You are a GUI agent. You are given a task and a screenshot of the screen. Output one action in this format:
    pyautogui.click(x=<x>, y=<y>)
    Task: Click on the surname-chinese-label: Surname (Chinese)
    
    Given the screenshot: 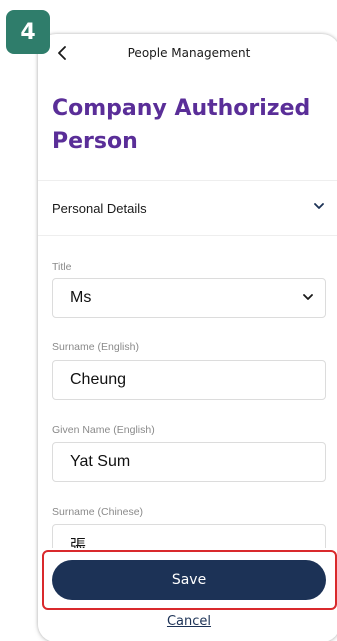 What is the action you would take?
    pyautogui.click(x=98, y=512)
    